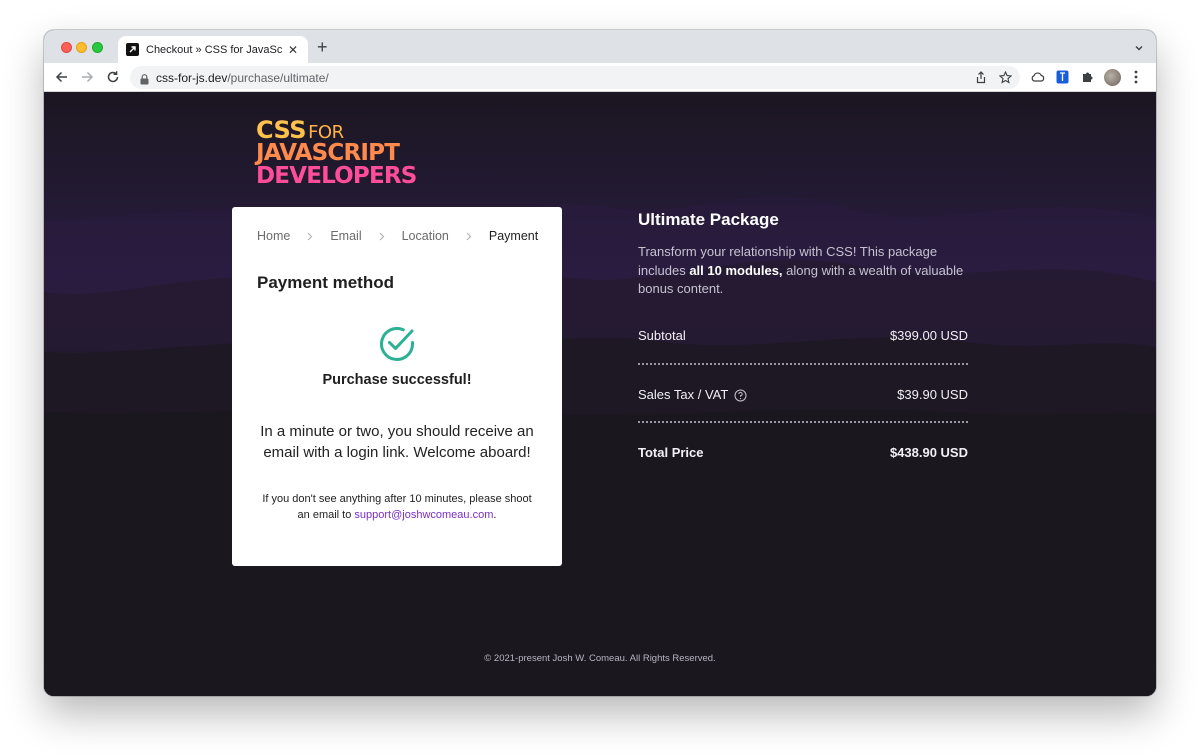 Image resolution: width=1200 pixels, height=754 pixels. What do you see at coordinates (192, 78) in the screenshot?
I see `url-domain: css-for-js.dev` at bounding box center [192, 78].